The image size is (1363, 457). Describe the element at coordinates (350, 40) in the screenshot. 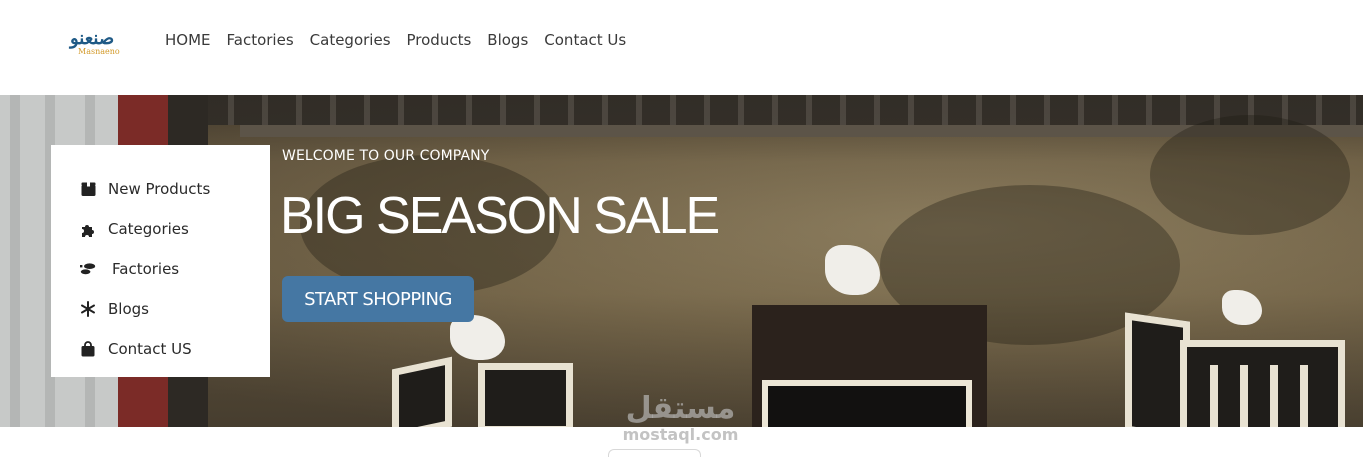

I see `nav-categories: Categories` at that location.